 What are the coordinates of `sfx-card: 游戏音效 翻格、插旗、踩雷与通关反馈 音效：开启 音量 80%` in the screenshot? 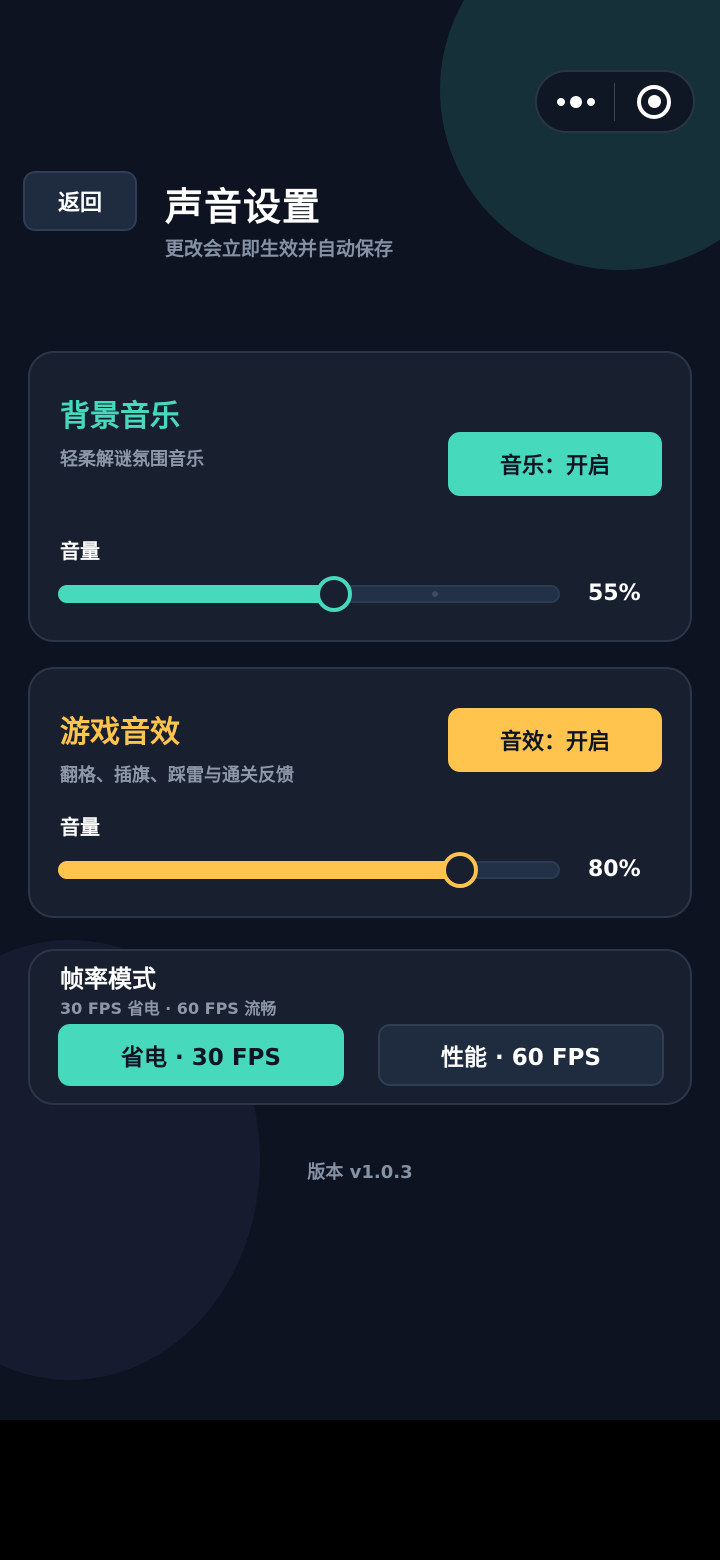 It's located at (360, 792).